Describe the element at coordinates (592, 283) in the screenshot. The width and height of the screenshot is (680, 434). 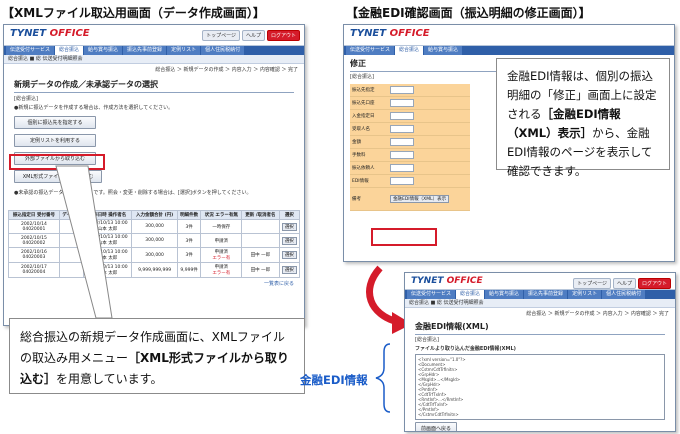
I see `top-page-button: トップページ` at that location.